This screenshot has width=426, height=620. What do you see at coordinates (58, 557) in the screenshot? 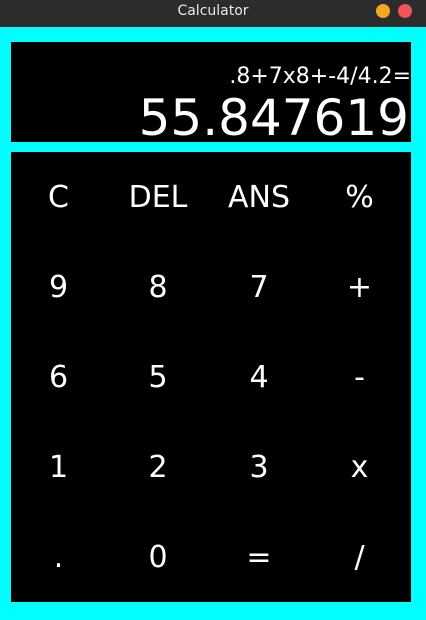
I see `decimal-button: .` at bounding box center [58, 557].